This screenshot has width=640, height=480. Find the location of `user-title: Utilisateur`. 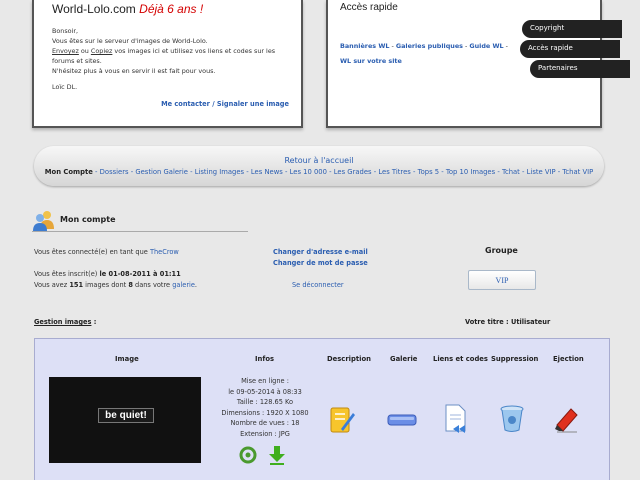

user-title: Utilisateur is located at coordinates (530, 322).